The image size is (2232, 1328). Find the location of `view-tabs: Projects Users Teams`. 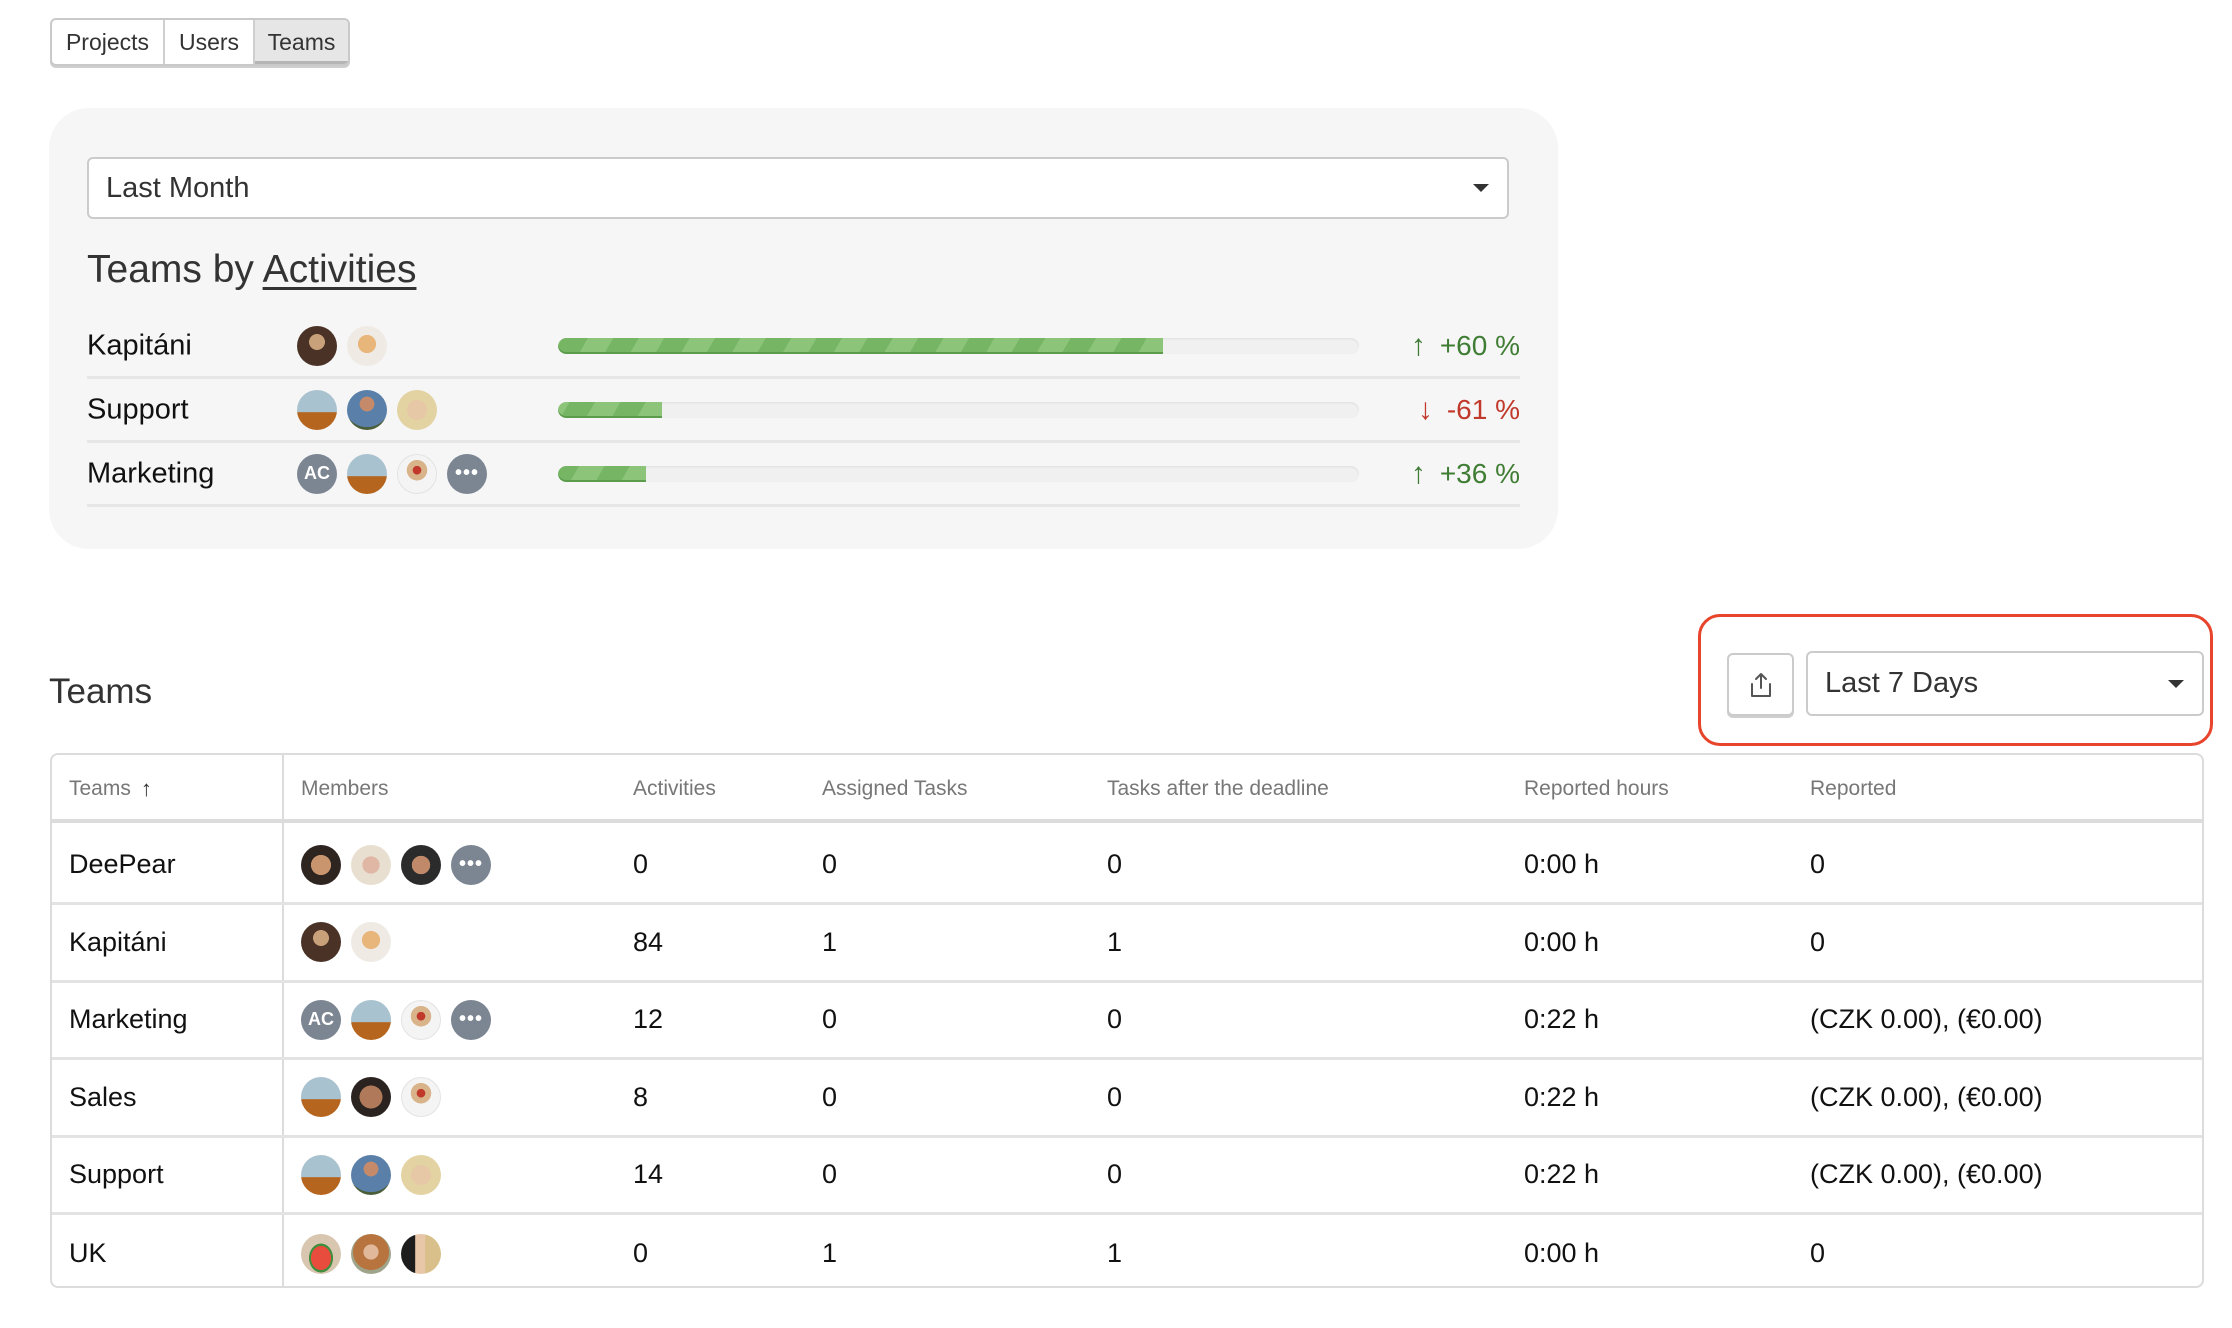

view-tabs: Projects Users Teams is located at coordinates (200, 42).